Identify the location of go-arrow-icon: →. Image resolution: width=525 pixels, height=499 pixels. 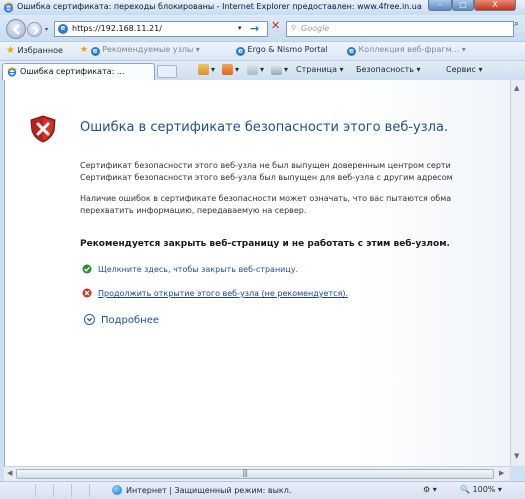
(254, 28).